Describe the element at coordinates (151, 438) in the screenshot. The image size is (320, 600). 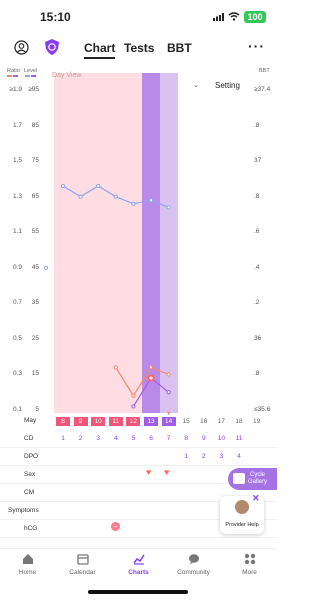
I see `cd-cell: 6` at that location.